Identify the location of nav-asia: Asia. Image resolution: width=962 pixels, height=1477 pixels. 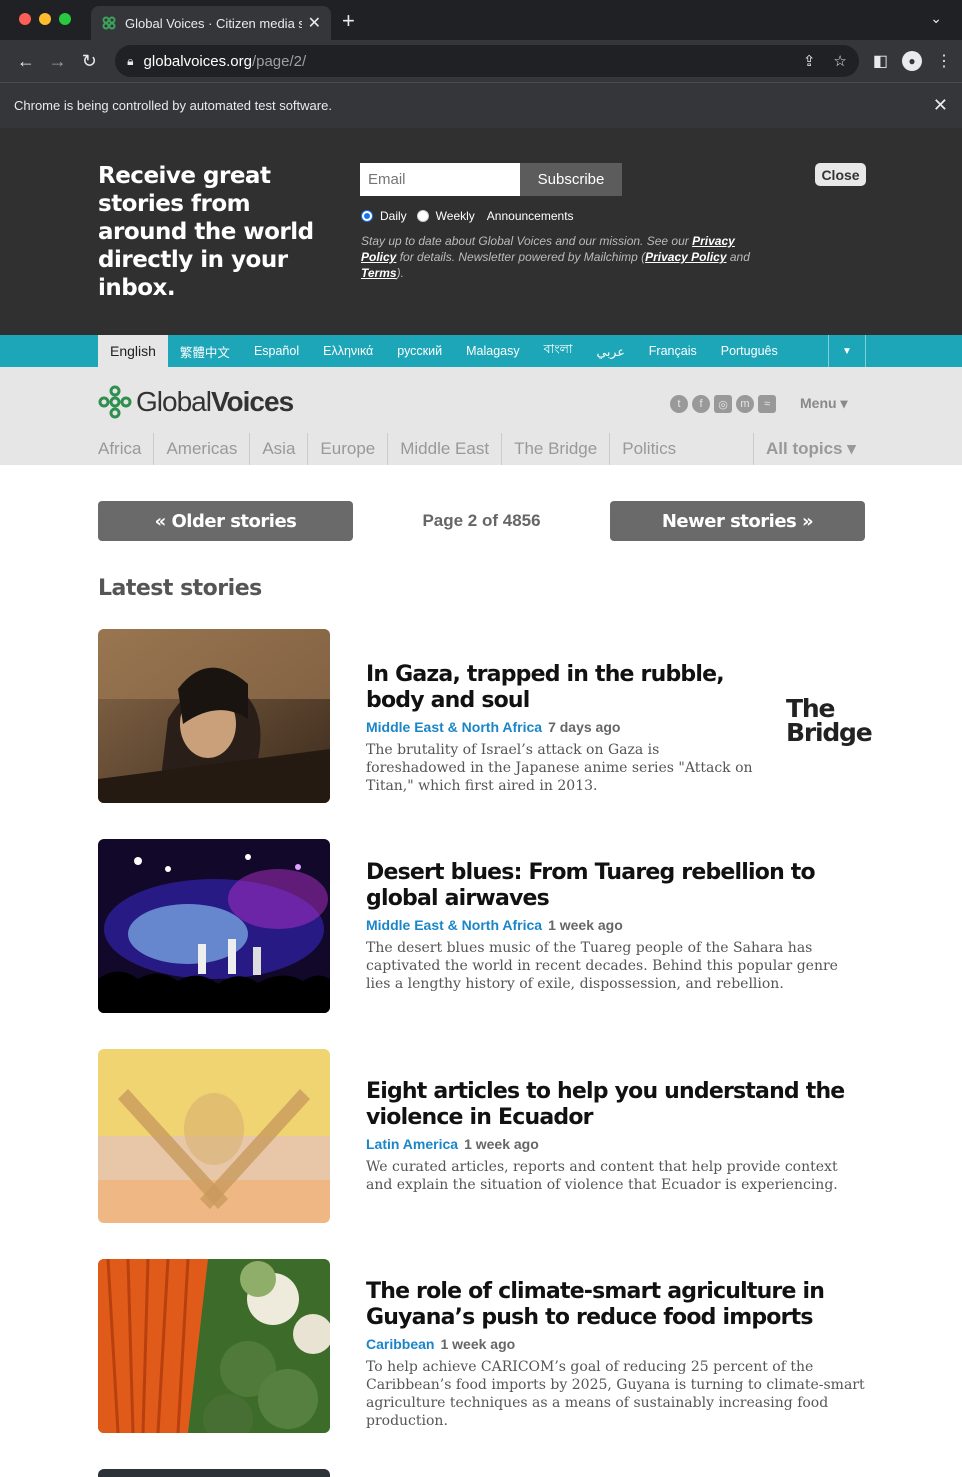
(278, 449).